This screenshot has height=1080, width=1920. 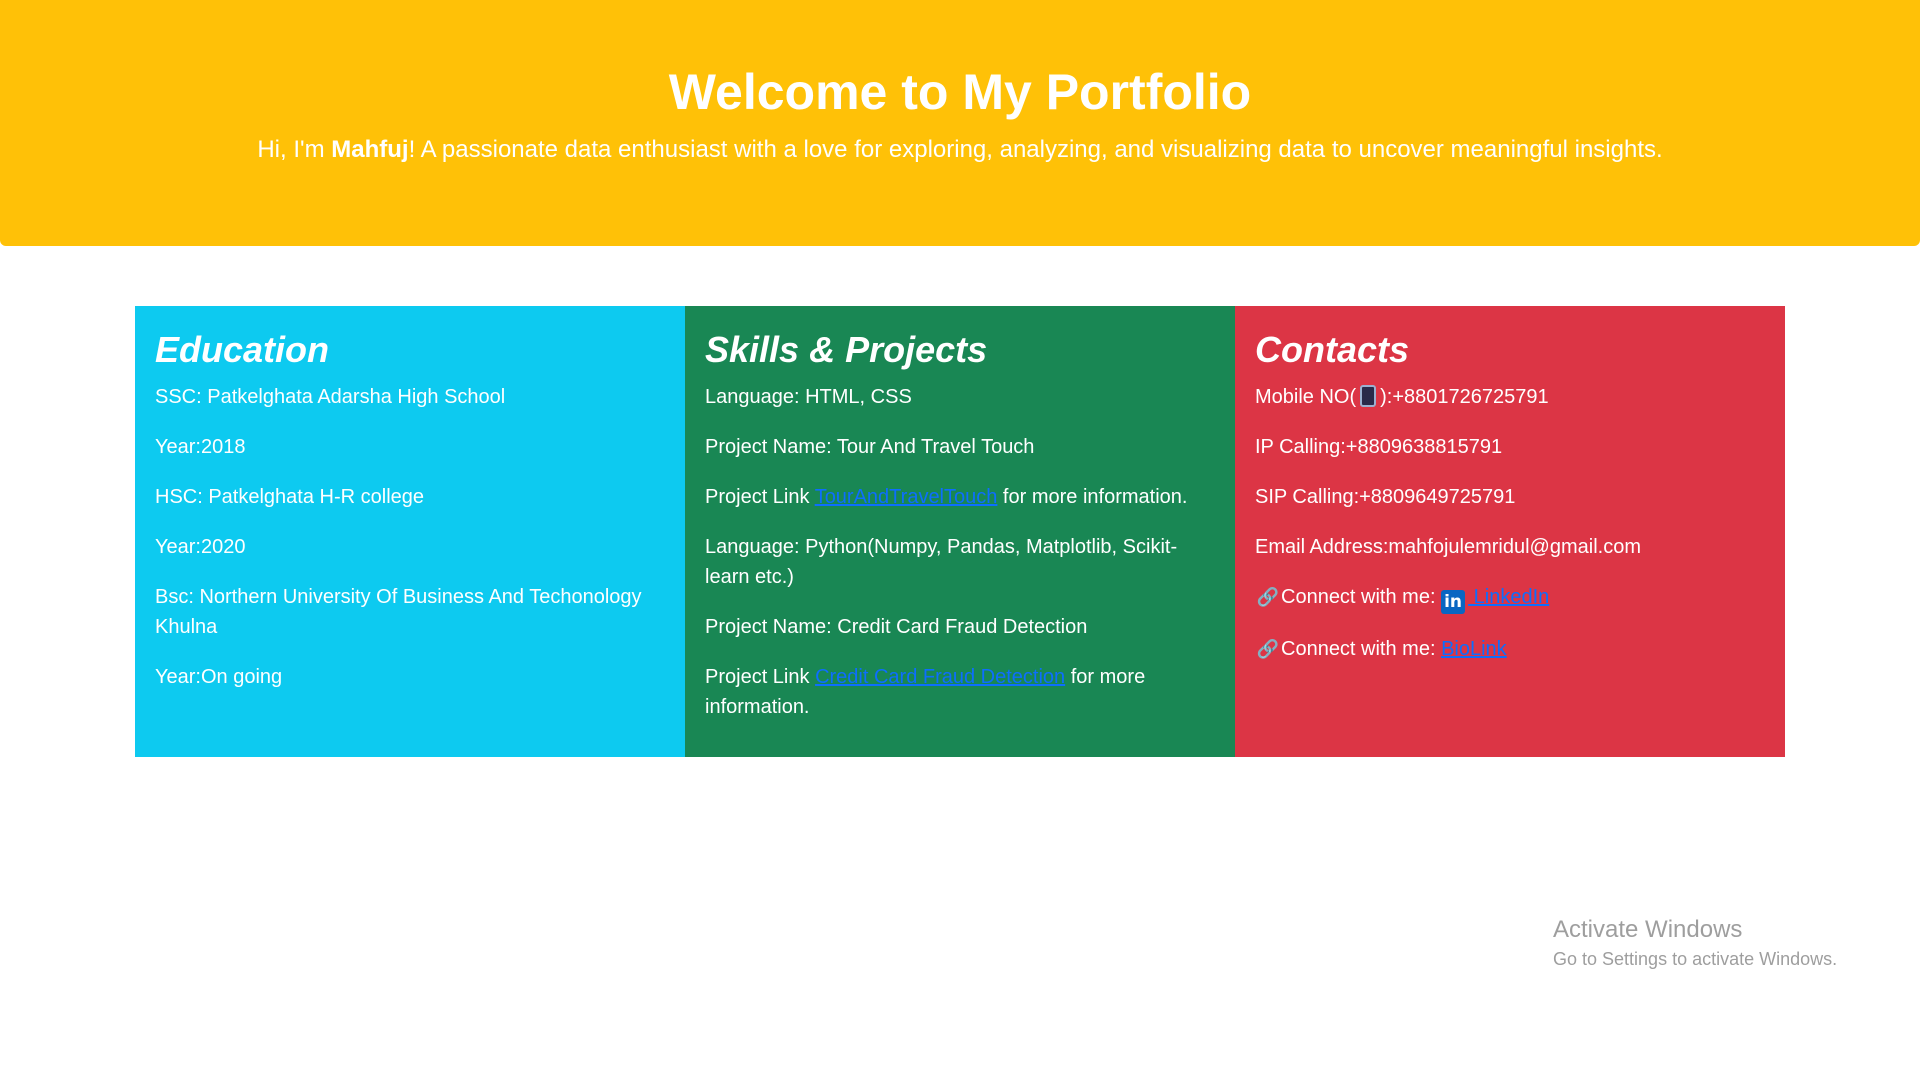 What do you see at coordinates (1332, 349) in the screenshot?
I see `contacts-heading: Contacts` at bounding box center [1332, 349].